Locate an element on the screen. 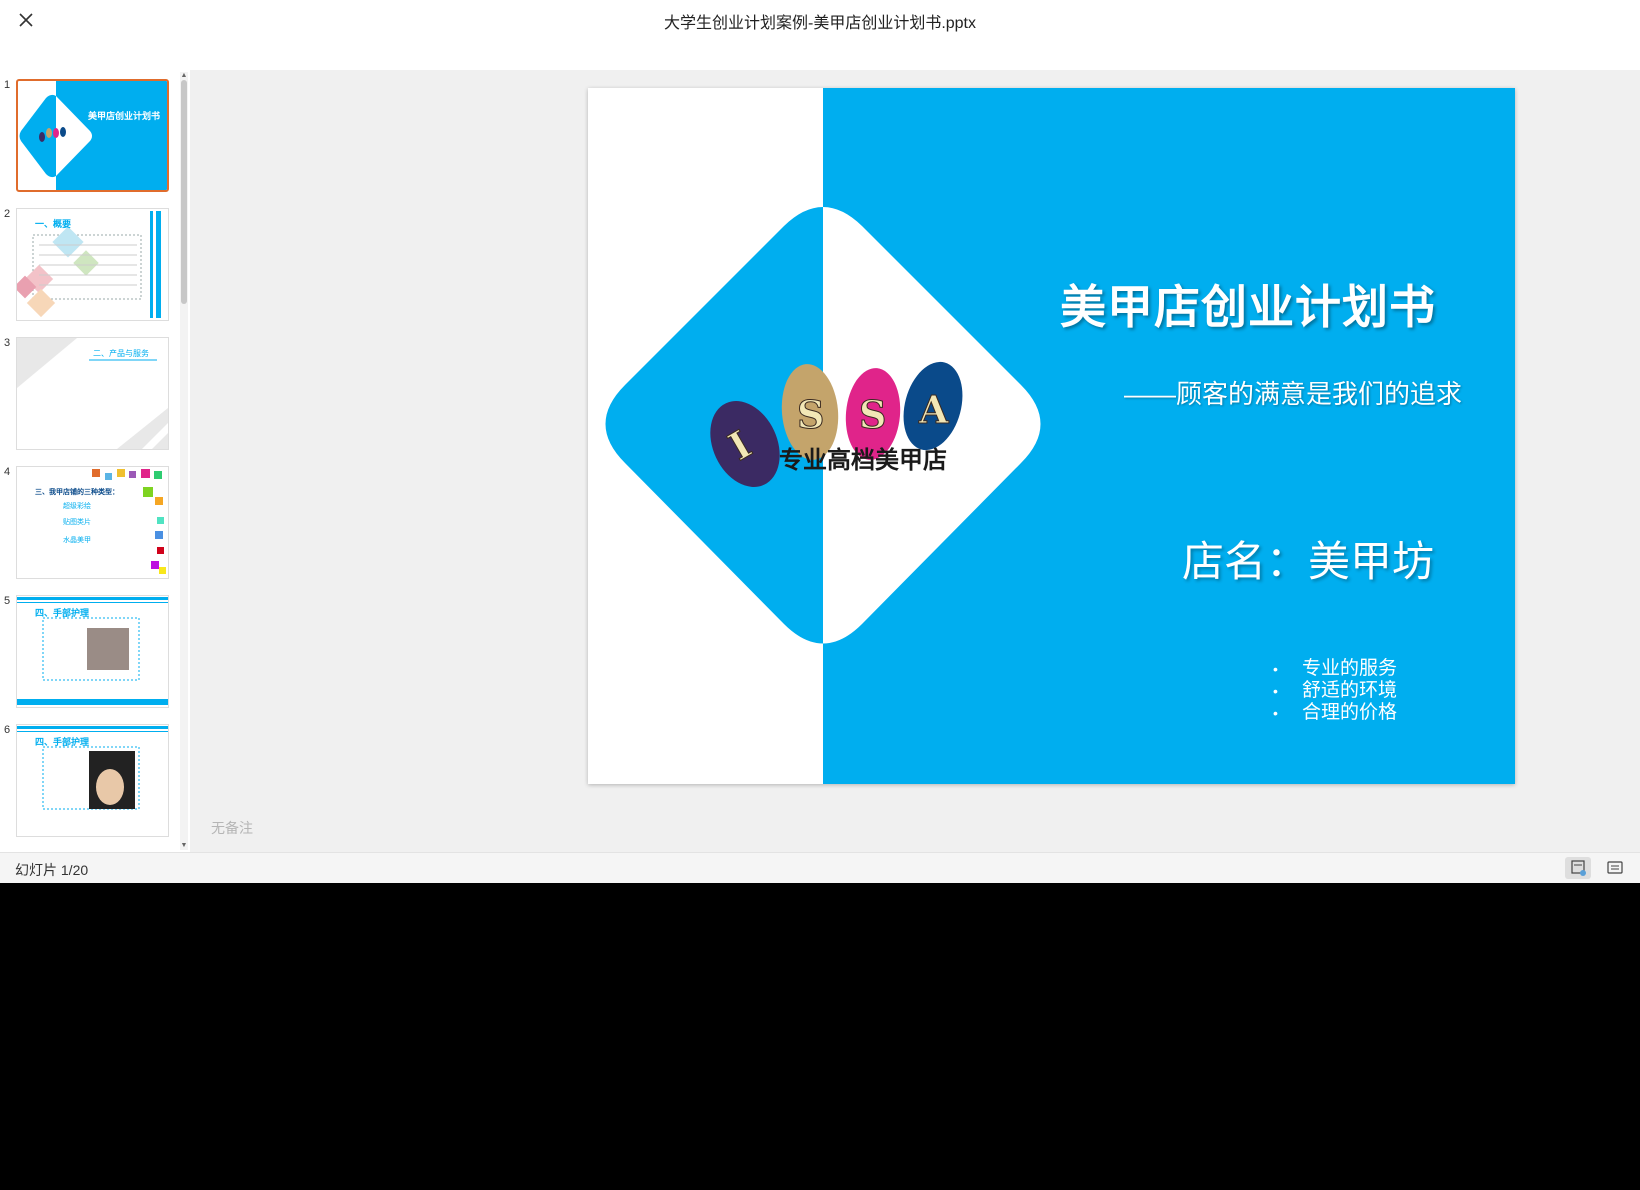  notes-view-button is located at coordinates (1578, 868).